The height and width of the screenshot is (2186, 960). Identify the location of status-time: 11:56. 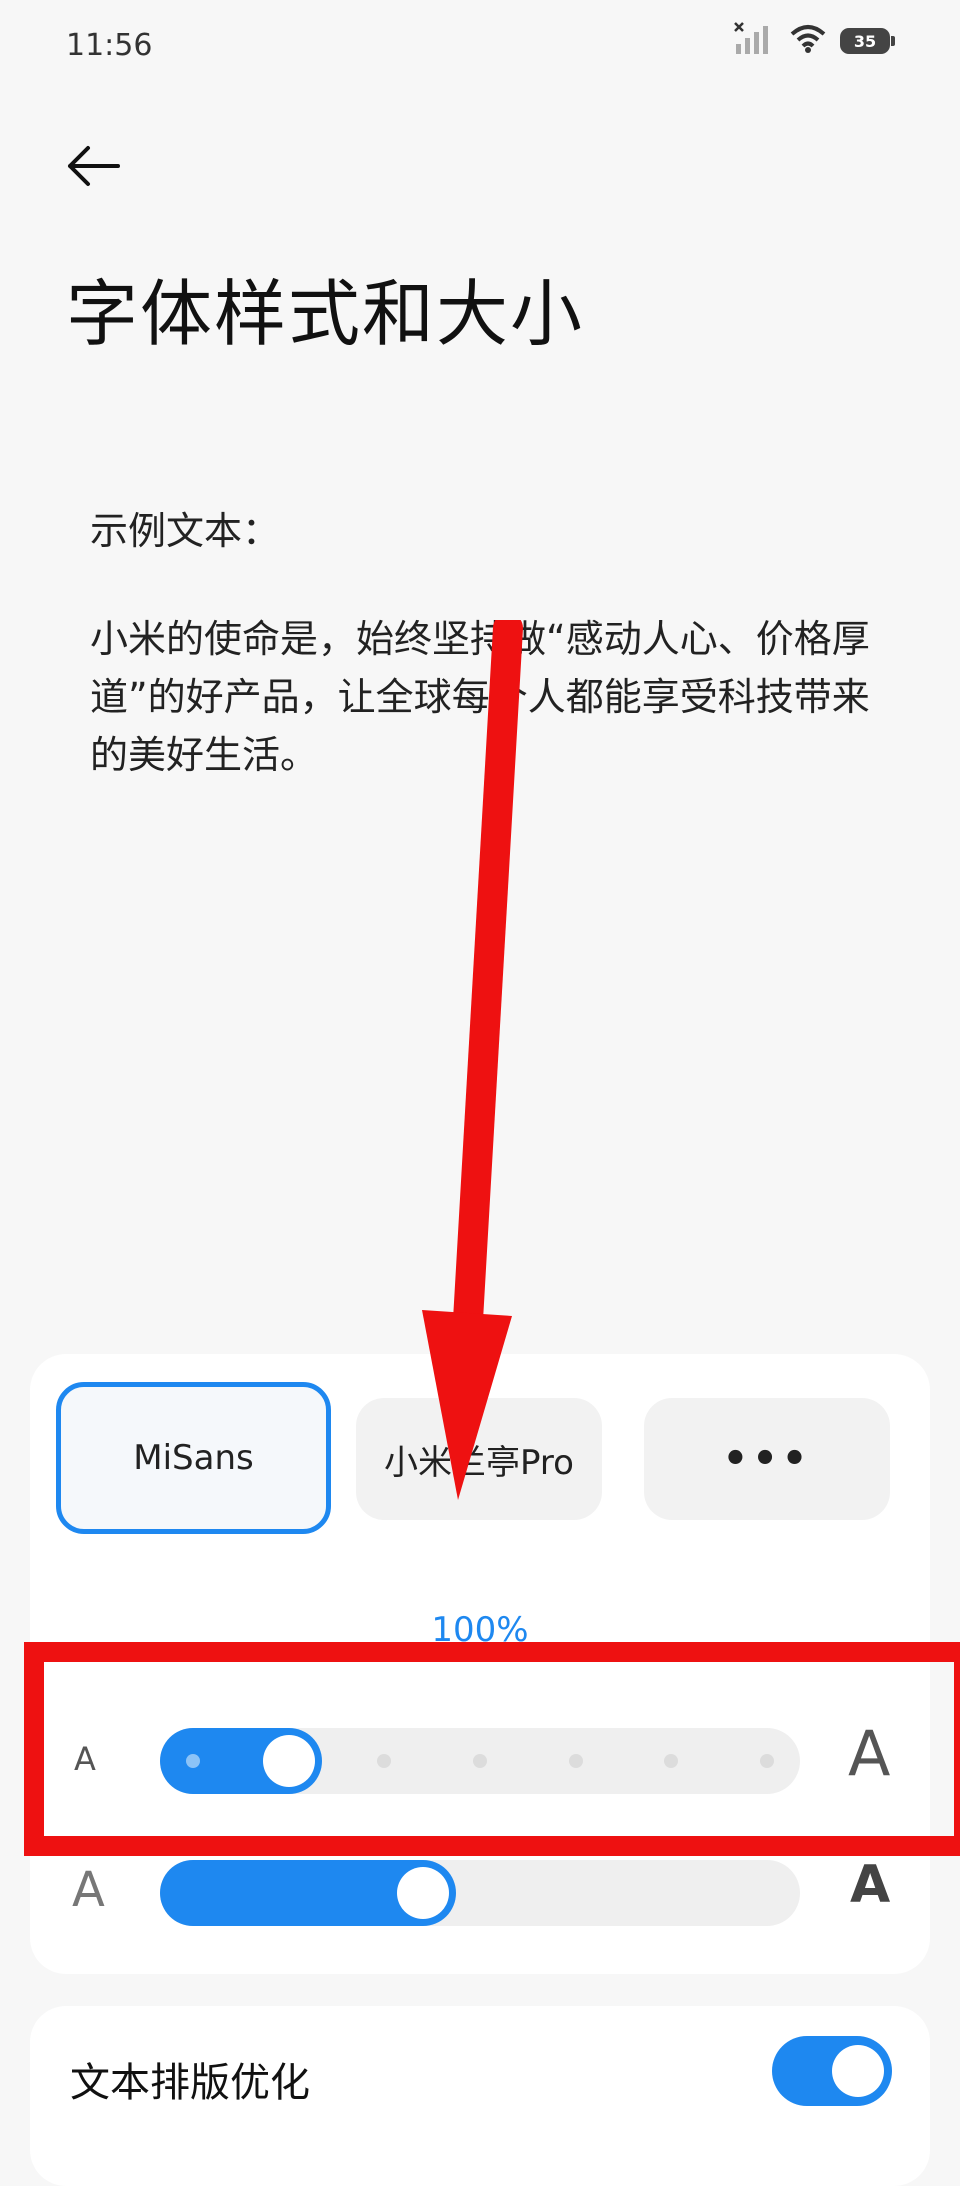
(109, 45).